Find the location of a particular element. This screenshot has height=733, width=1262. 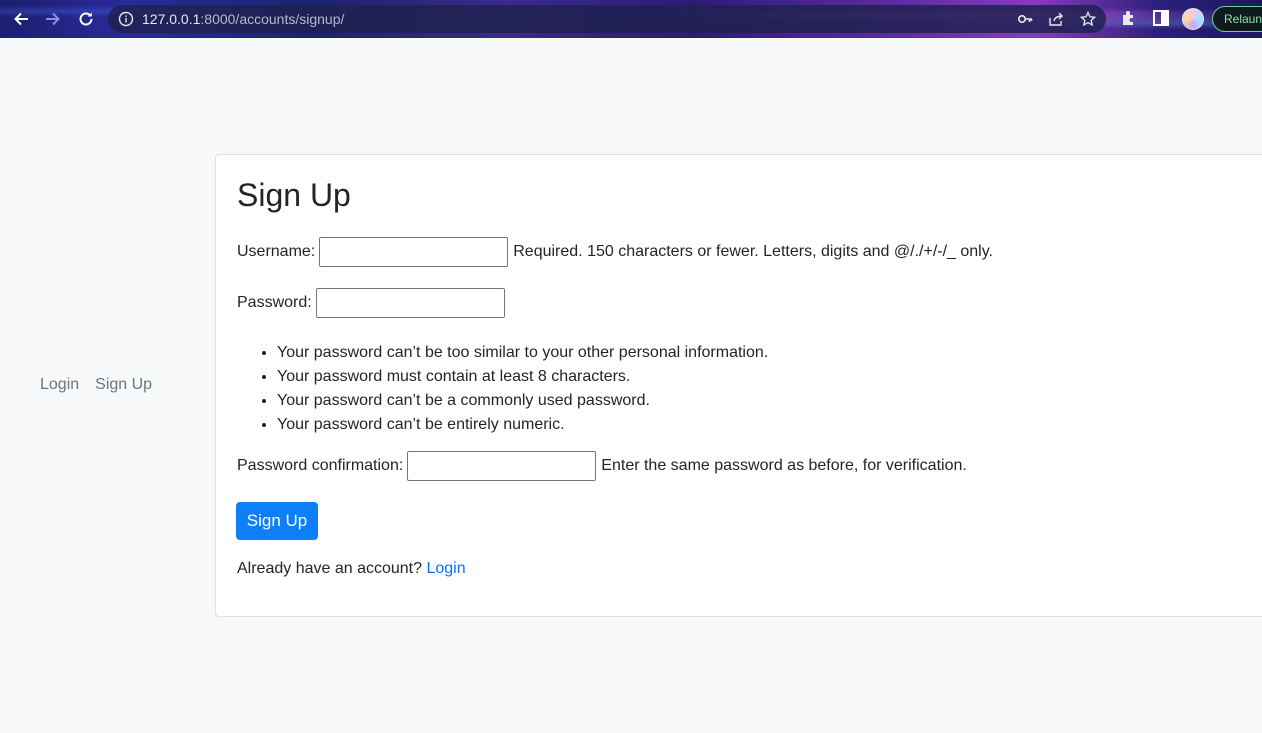

signup-submit-button: Sign Up is located at coordinates (277, 521).